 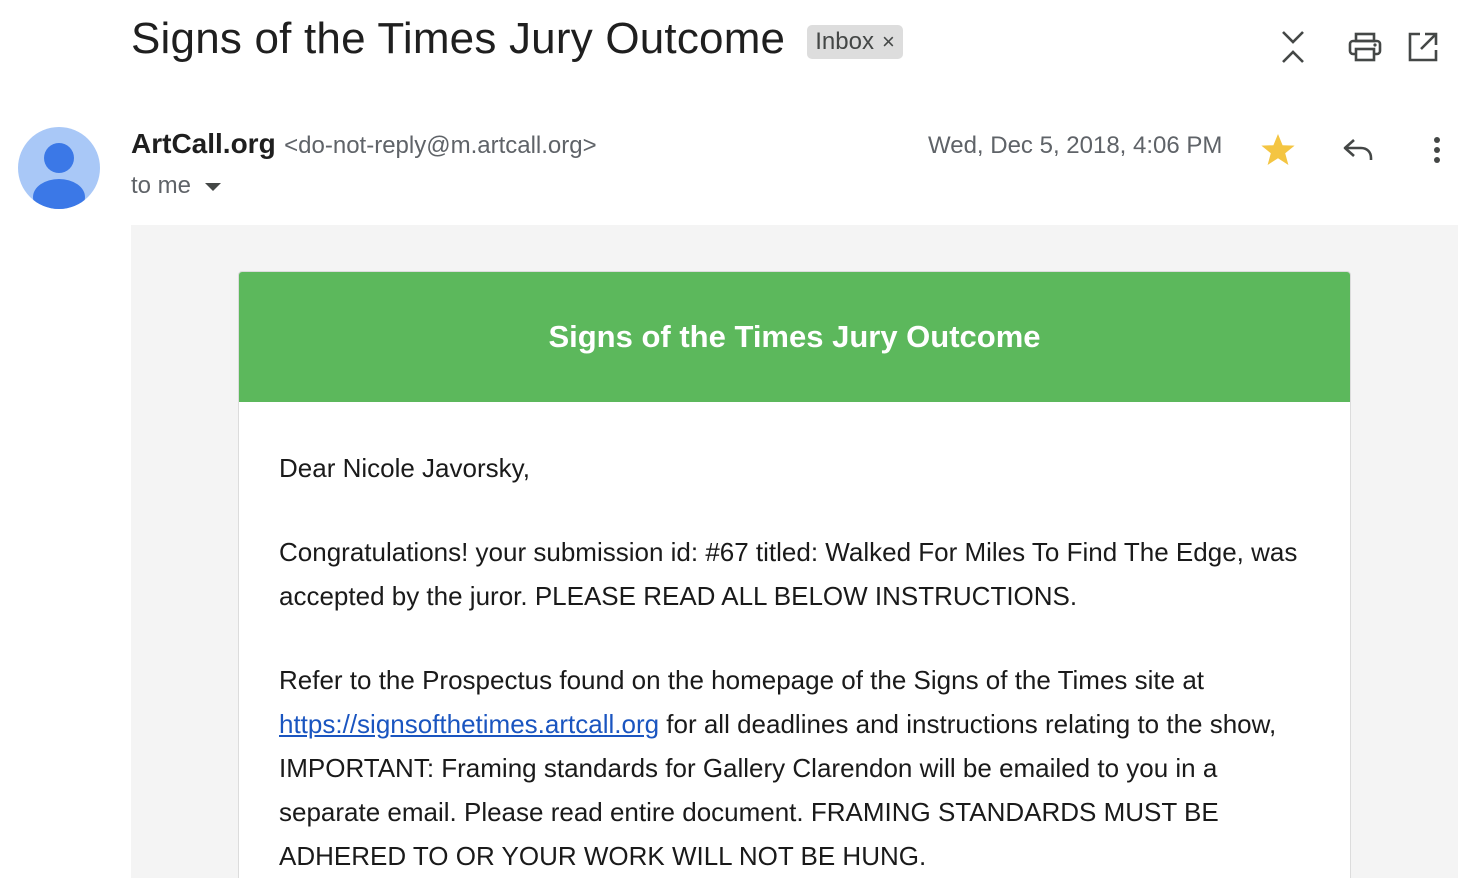 I want to click on message-date: Wed, Dec 5, 2018, 4:06 PM, so click(x=1075, y=145).